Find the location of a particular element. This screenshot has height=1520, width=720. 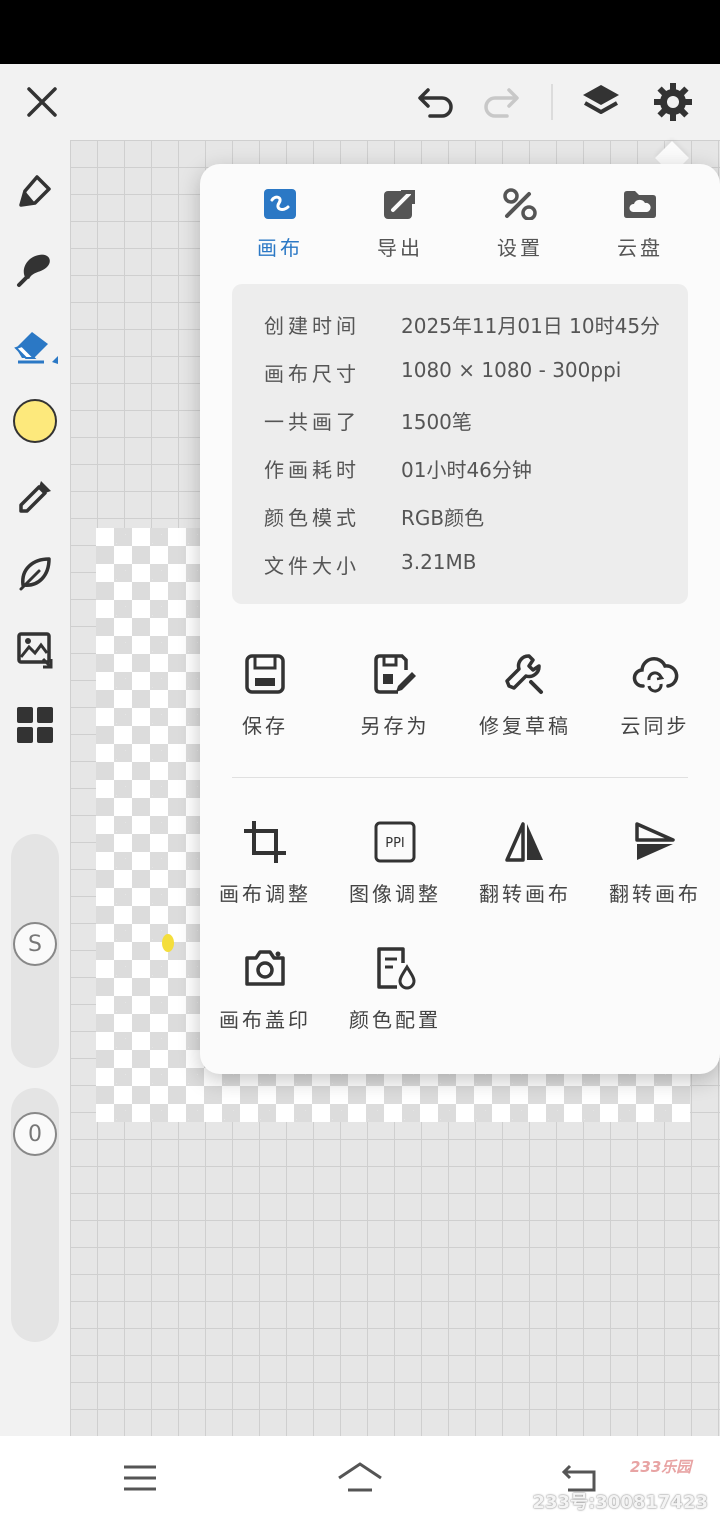

top-toolbar is located at coordinates (360, 102).